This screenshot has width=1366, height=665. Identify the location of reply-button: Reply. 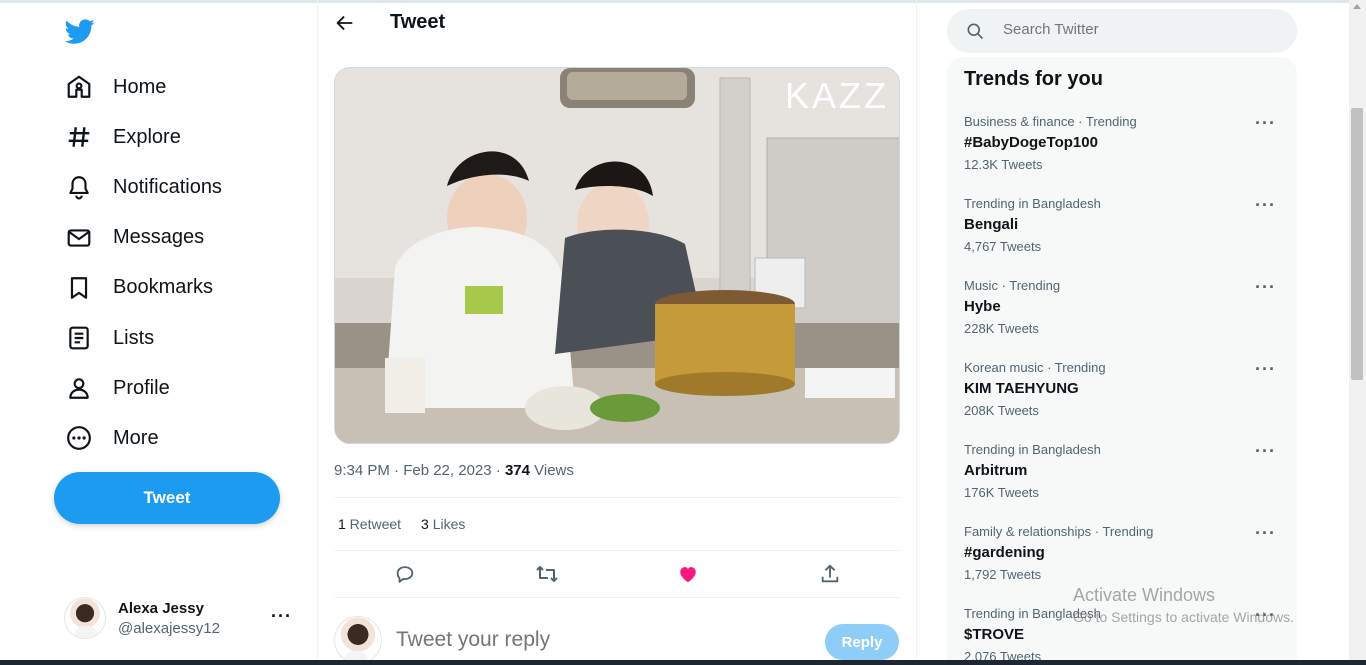
(862, 642).